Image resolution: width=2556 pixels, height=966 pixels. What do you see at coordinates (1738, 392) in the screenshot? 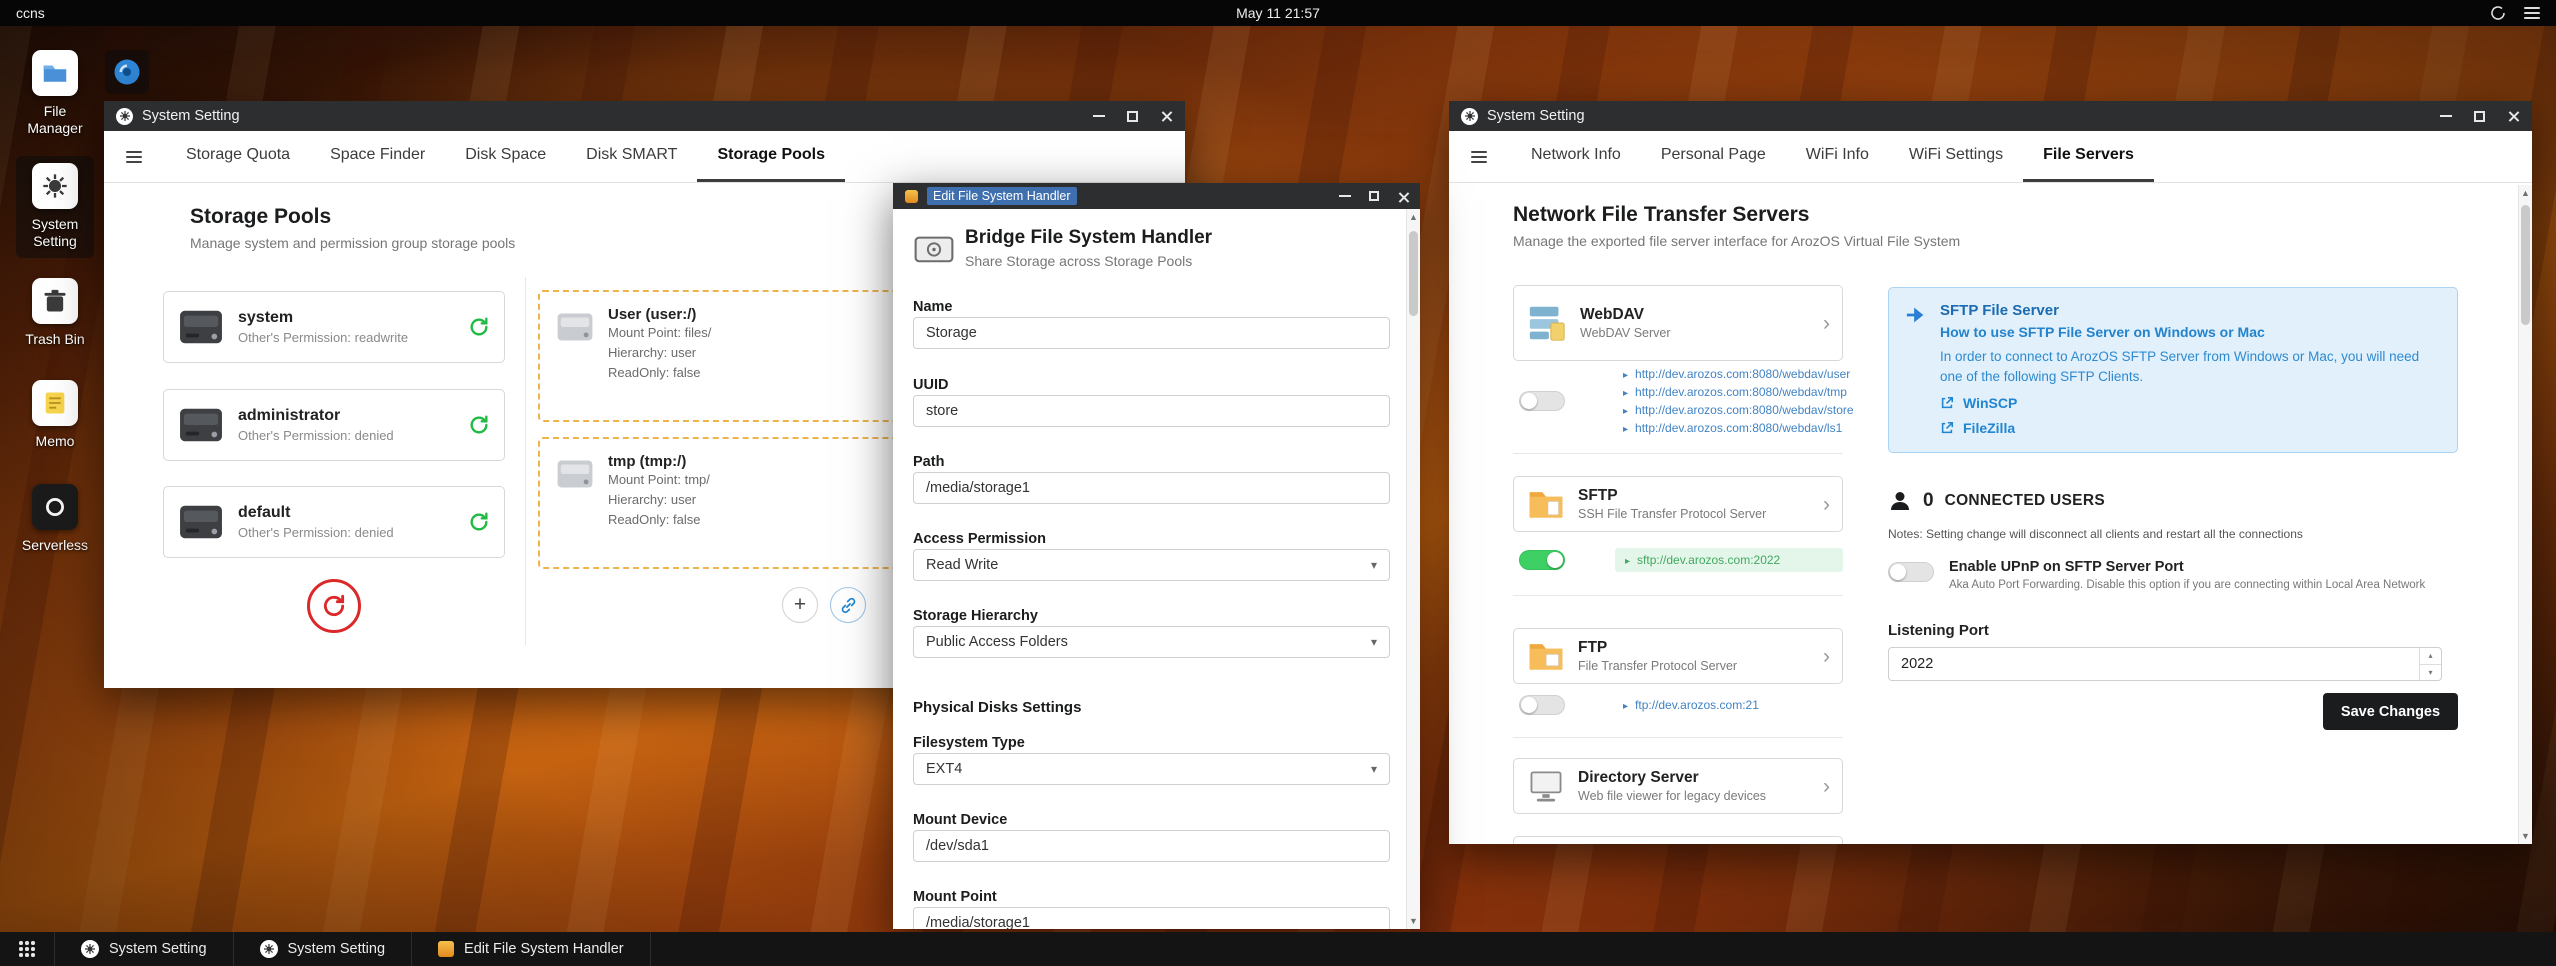
I see `webdav-link: ▸ http://dev.arozos.com:8080/webdav/tmp` at bounding box center [1738, 392].